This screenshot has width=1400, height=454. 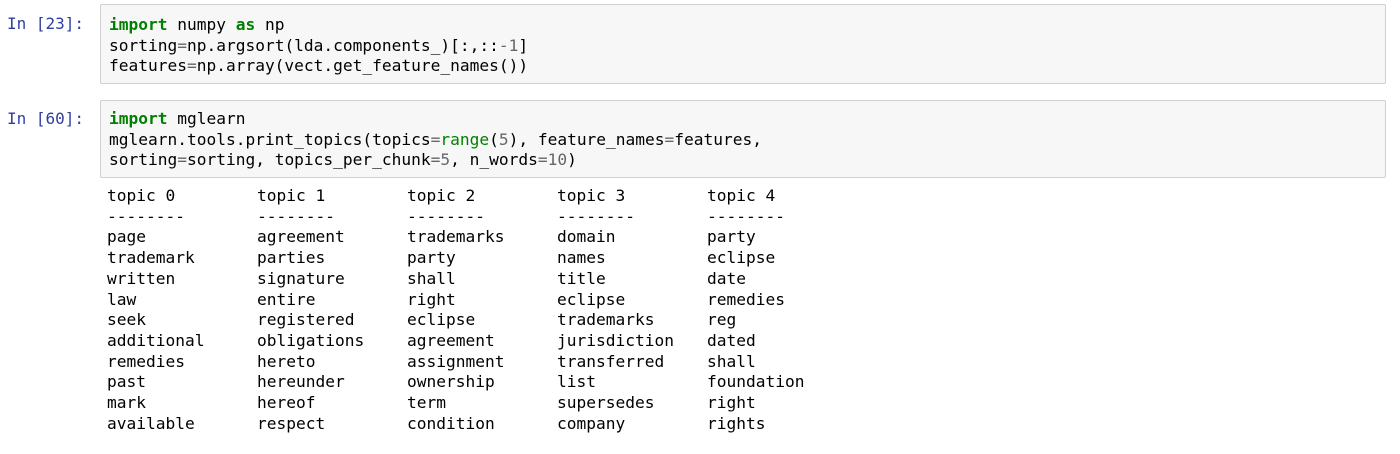 What do you see at coordinates (306, 320) in the screenshot?
I see `topic-word: registered` at bounding box center [306, 320].